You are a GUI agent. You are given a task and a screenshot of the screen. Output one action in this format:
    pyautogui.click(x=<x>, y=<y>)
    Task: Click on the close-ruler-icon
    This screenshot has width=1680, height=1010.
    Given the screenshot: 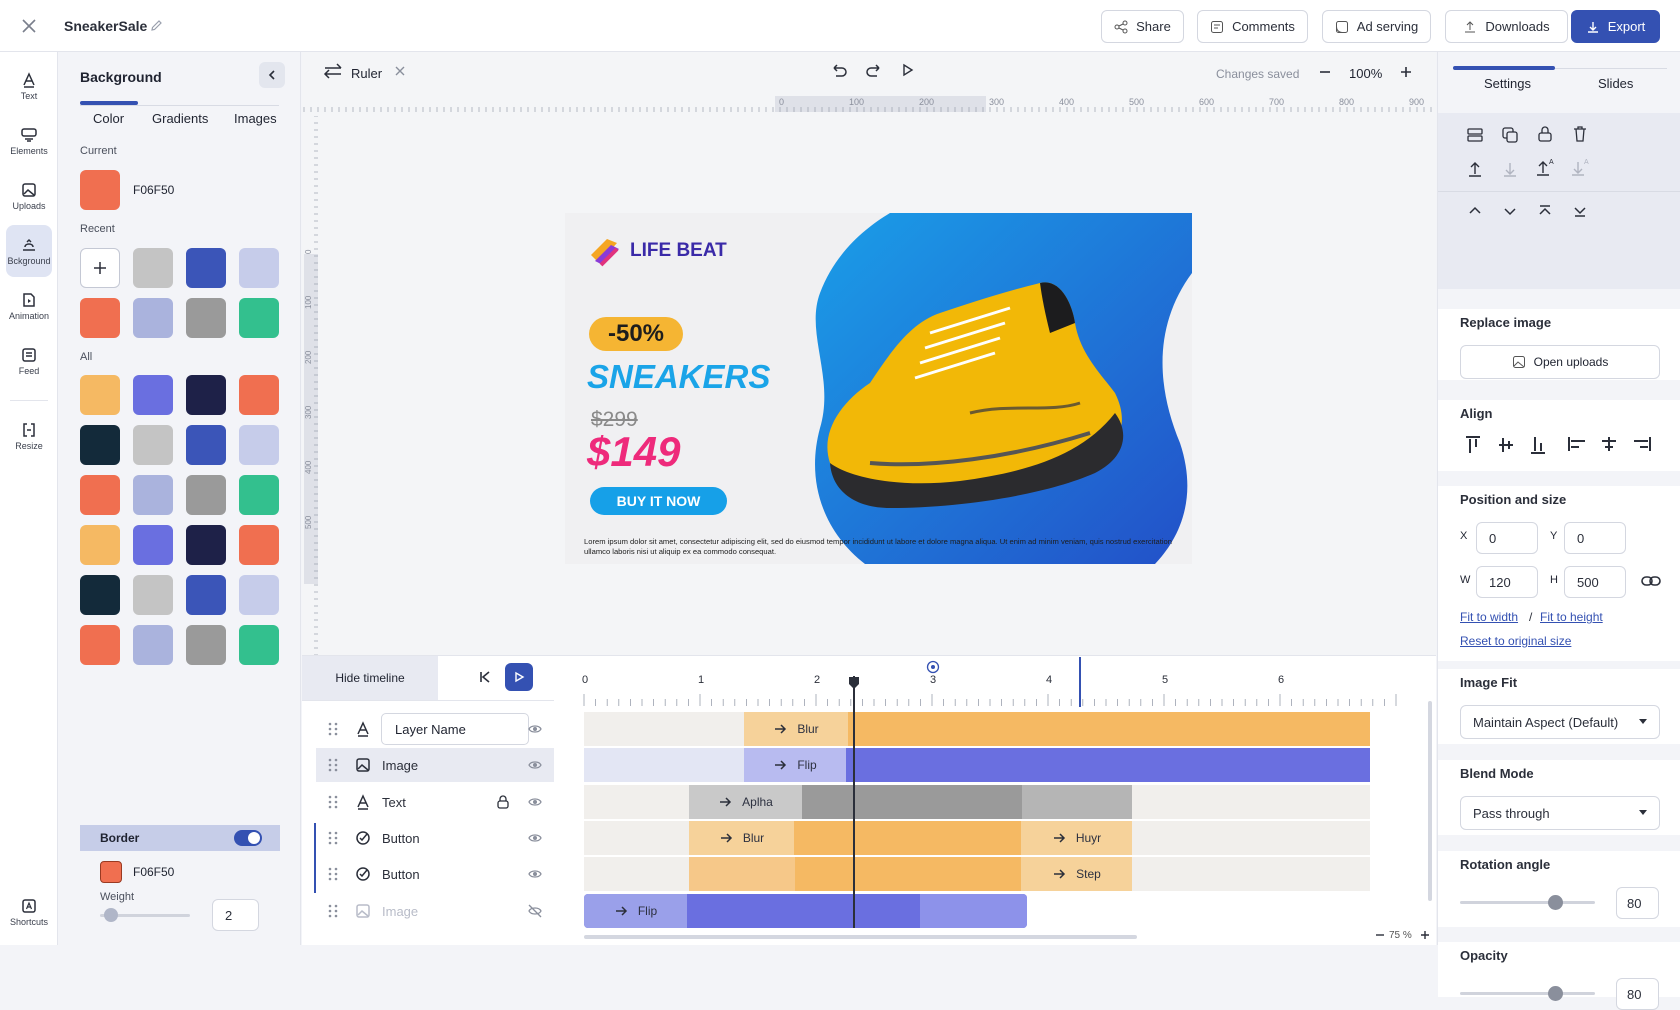 What is the action you would take?
    pyautogui.click(x=400, y=71)
    